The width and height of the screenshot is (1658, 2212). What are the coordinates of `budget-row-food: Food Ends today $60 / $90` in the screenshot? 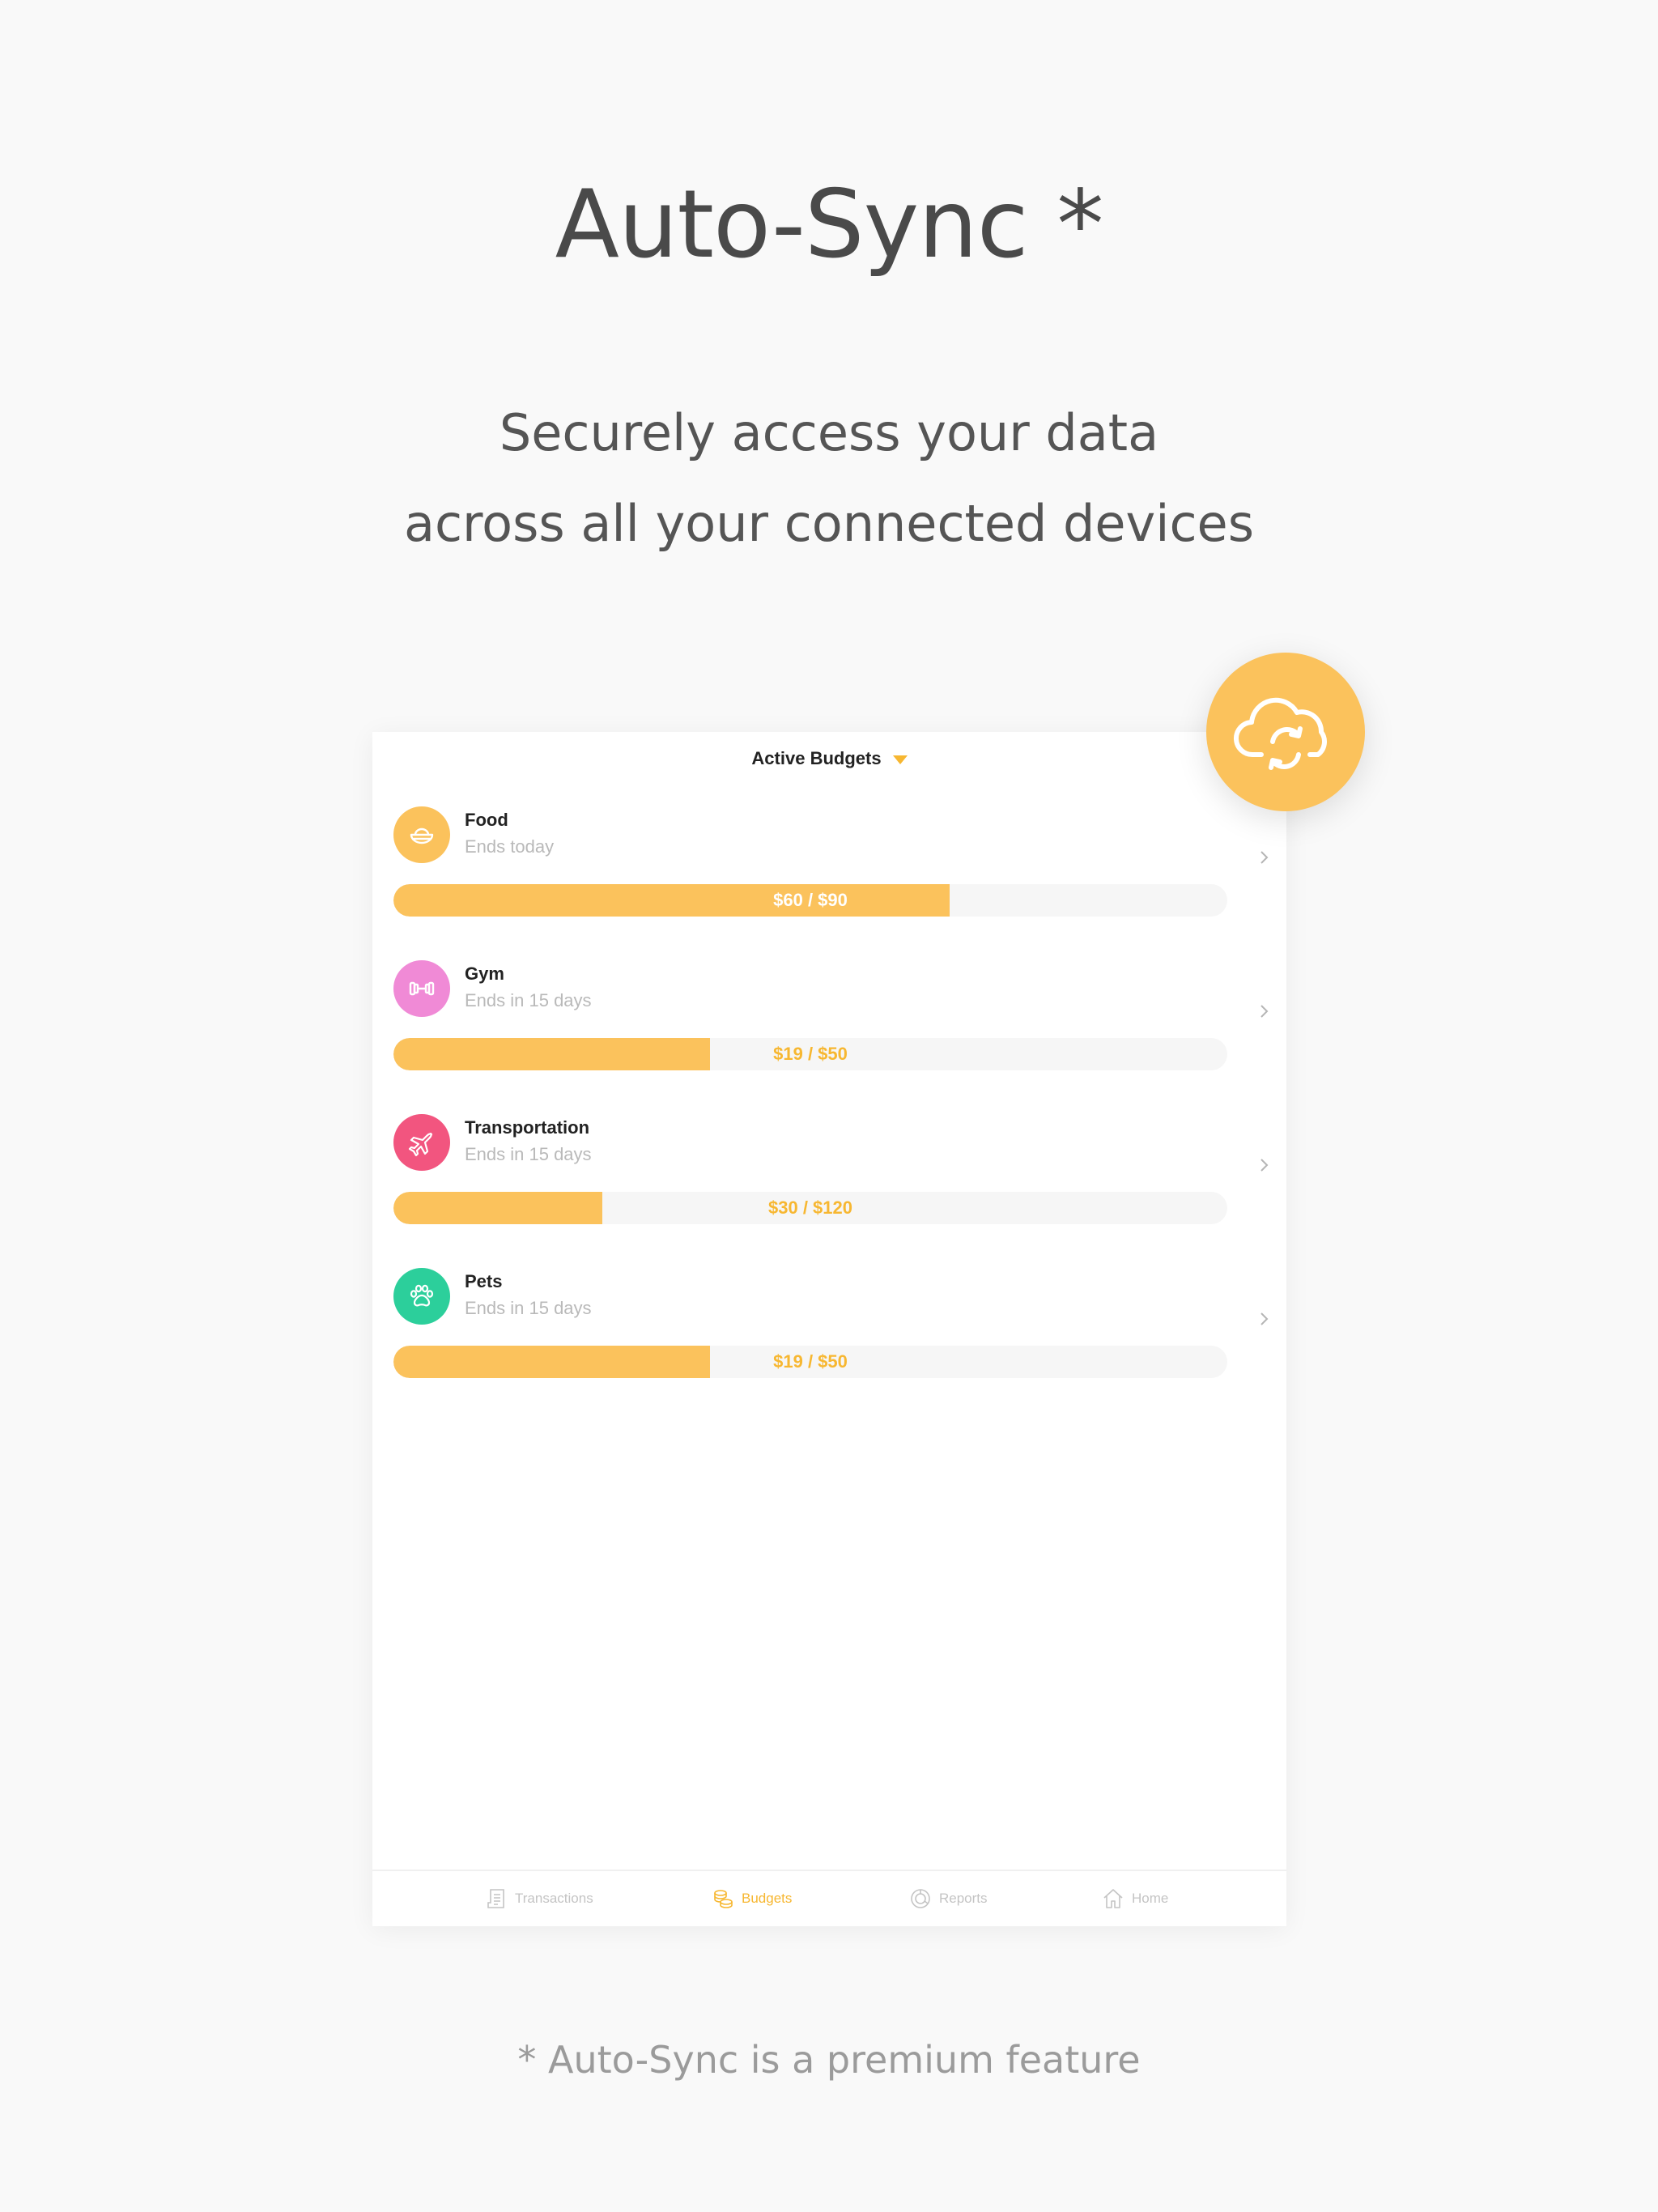 It's located at (829, 825).